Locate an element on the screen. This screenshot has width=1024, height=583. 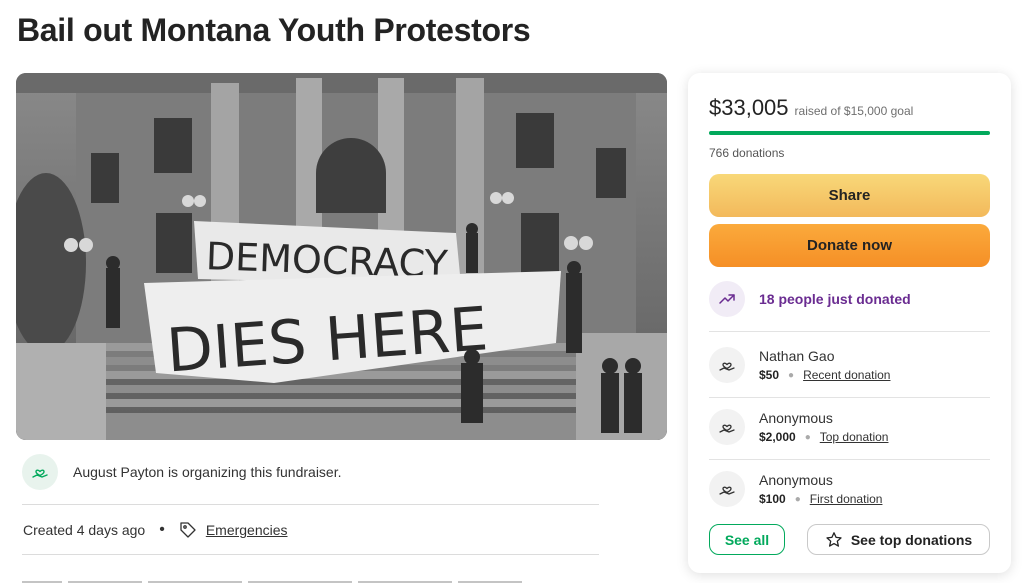
star-icon is located at coordinates (834, 540).